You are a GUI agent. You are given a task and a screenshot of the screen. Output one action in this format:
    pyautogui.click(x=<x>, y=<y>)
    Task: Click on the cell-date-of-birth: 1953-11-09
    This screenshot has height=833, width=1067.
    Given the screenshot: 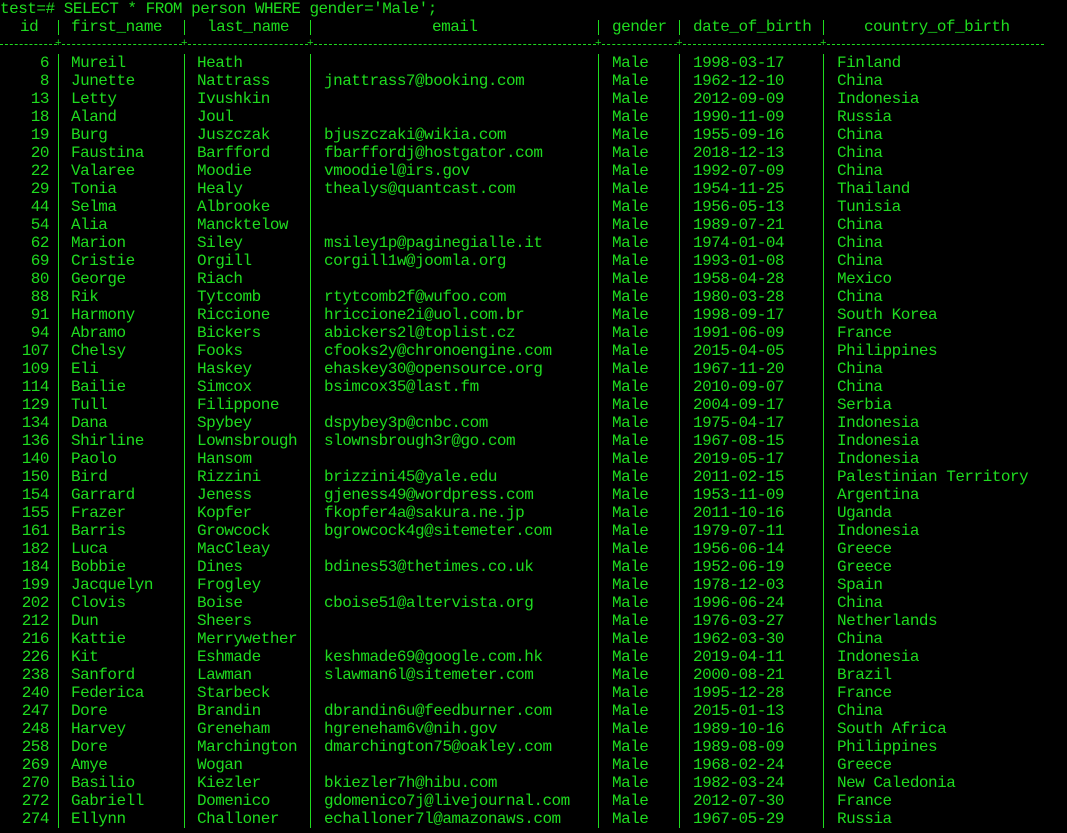 What is the action you would take?
    pyautogui.click(x=739, y=495)
    